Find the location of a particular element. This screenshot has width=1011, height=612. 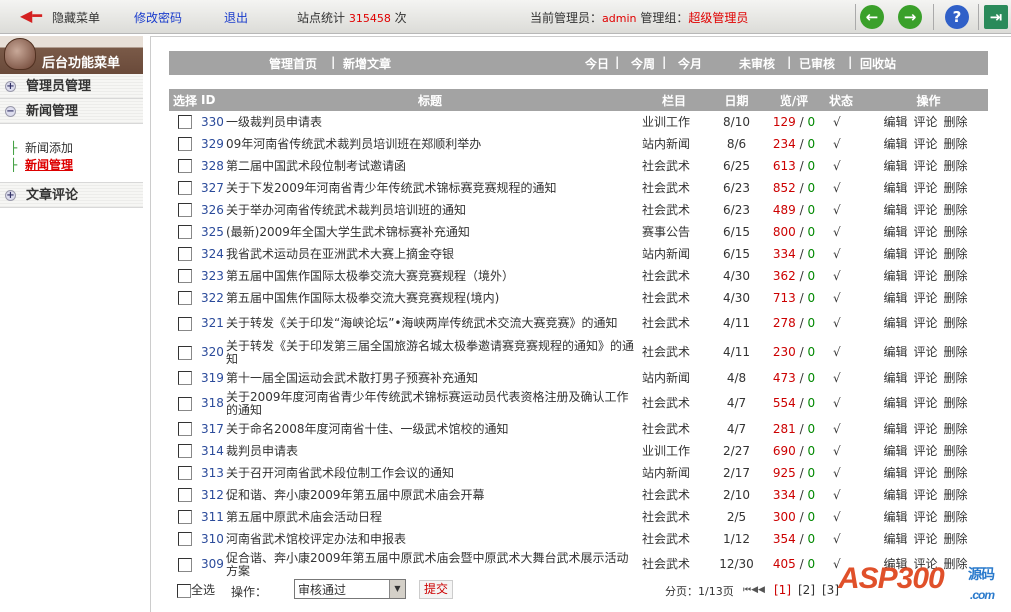

submit-button: 提交 is located at coordinates (436, 589).